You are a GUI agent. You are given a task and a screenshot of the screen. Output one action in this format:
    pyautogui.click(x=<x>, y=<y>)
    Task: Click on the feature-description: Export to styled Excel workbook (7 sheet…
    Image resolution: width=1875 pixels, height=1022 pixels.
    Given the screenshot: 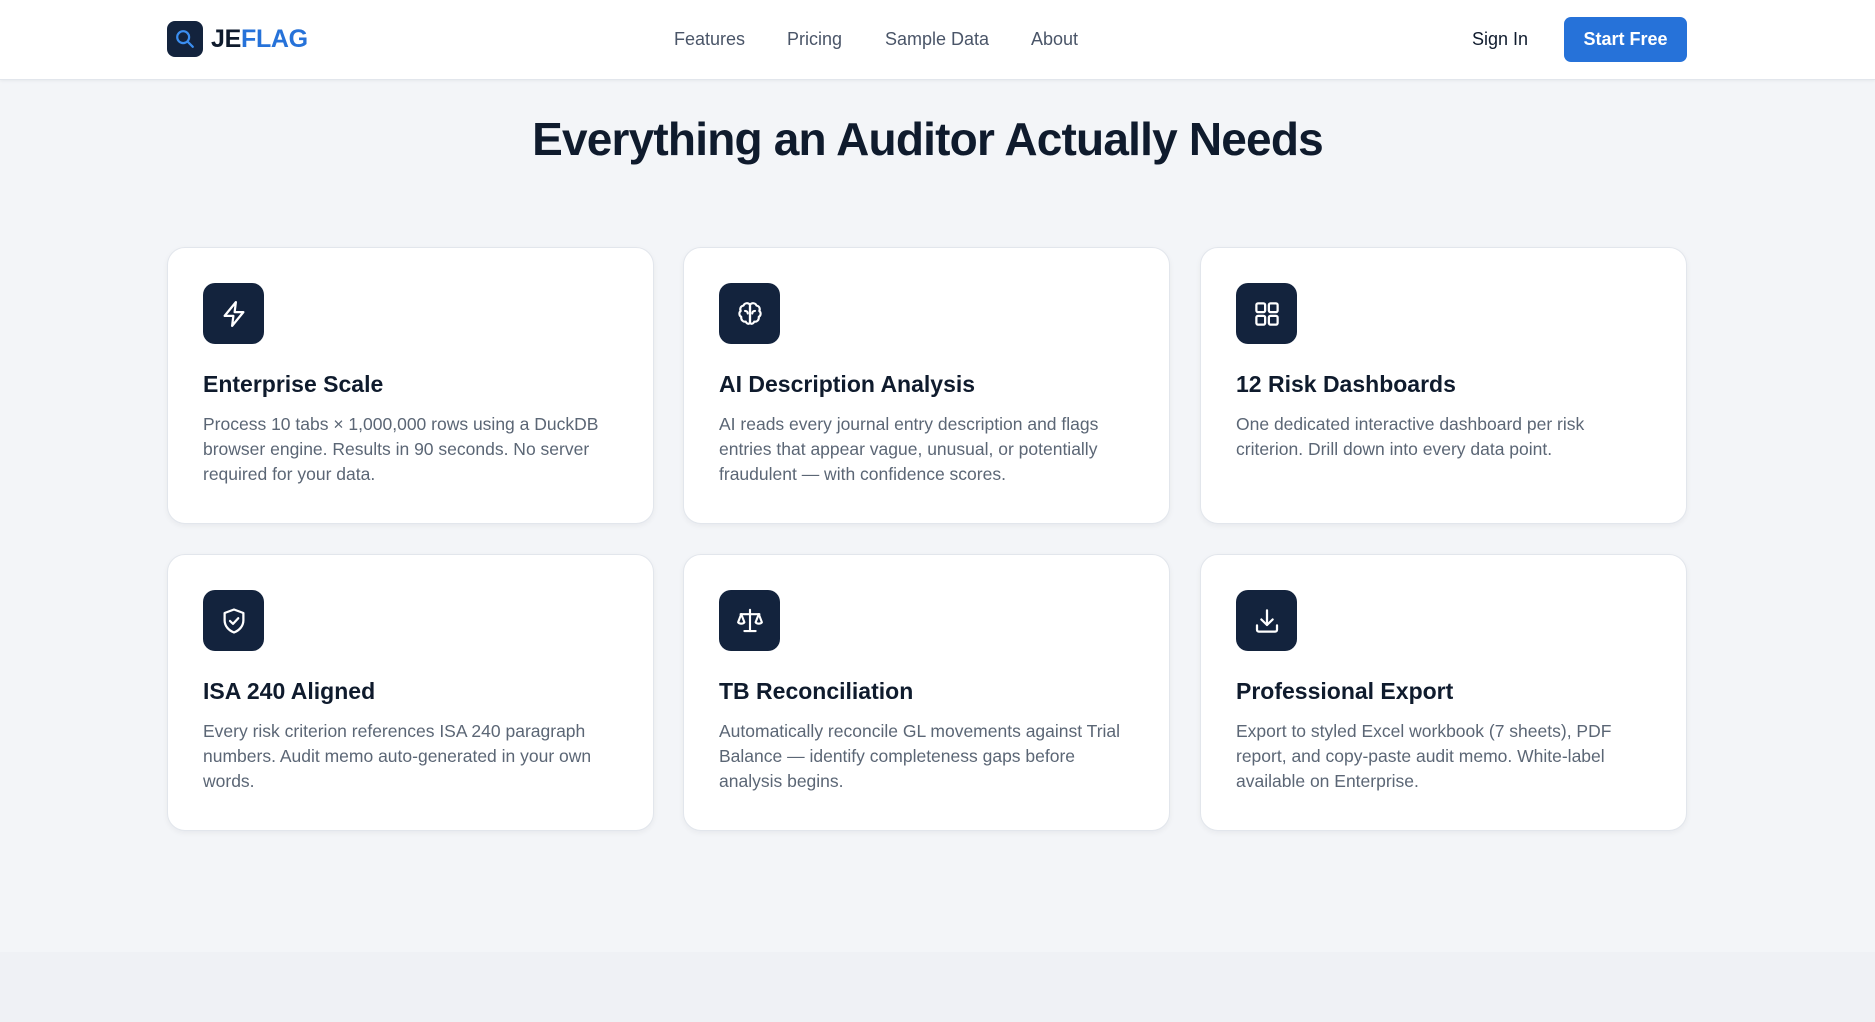 What is the action you would take?
    pyautogui.click(x=1424, y=756)
    